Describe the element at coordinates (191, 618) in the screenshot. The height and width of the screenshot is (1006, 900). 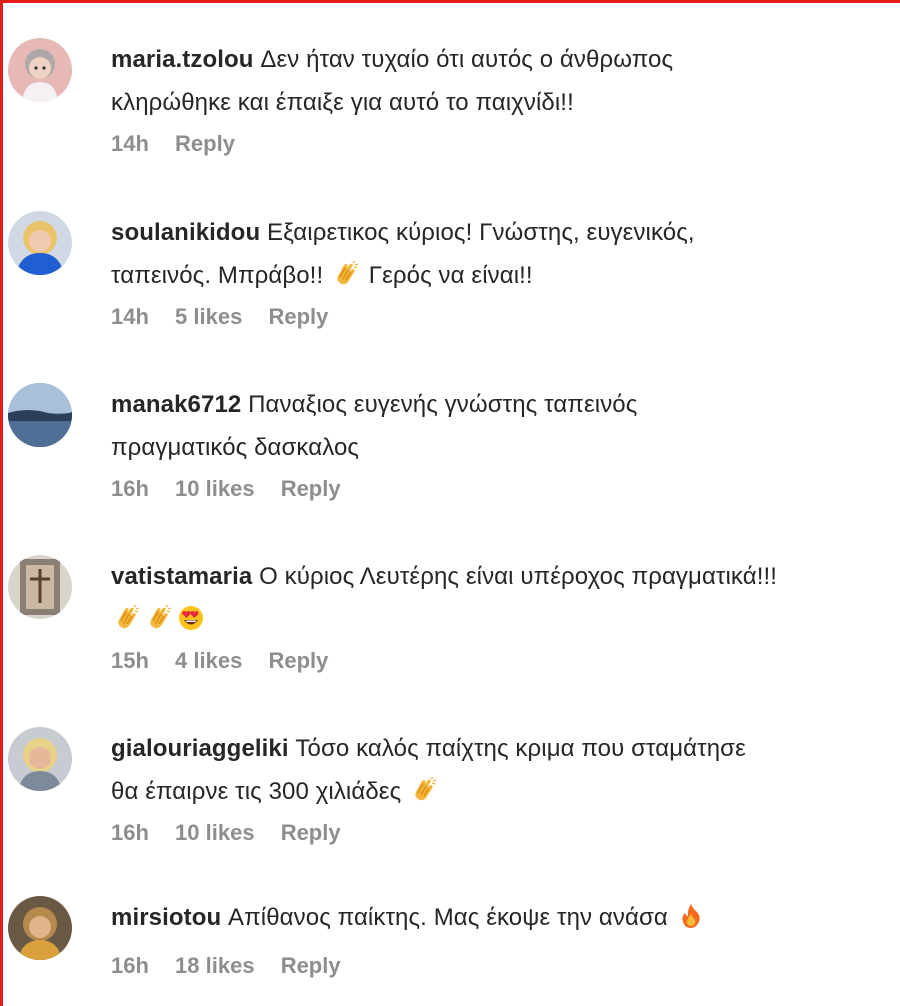
I see `heart-eyes-icon` at that location.